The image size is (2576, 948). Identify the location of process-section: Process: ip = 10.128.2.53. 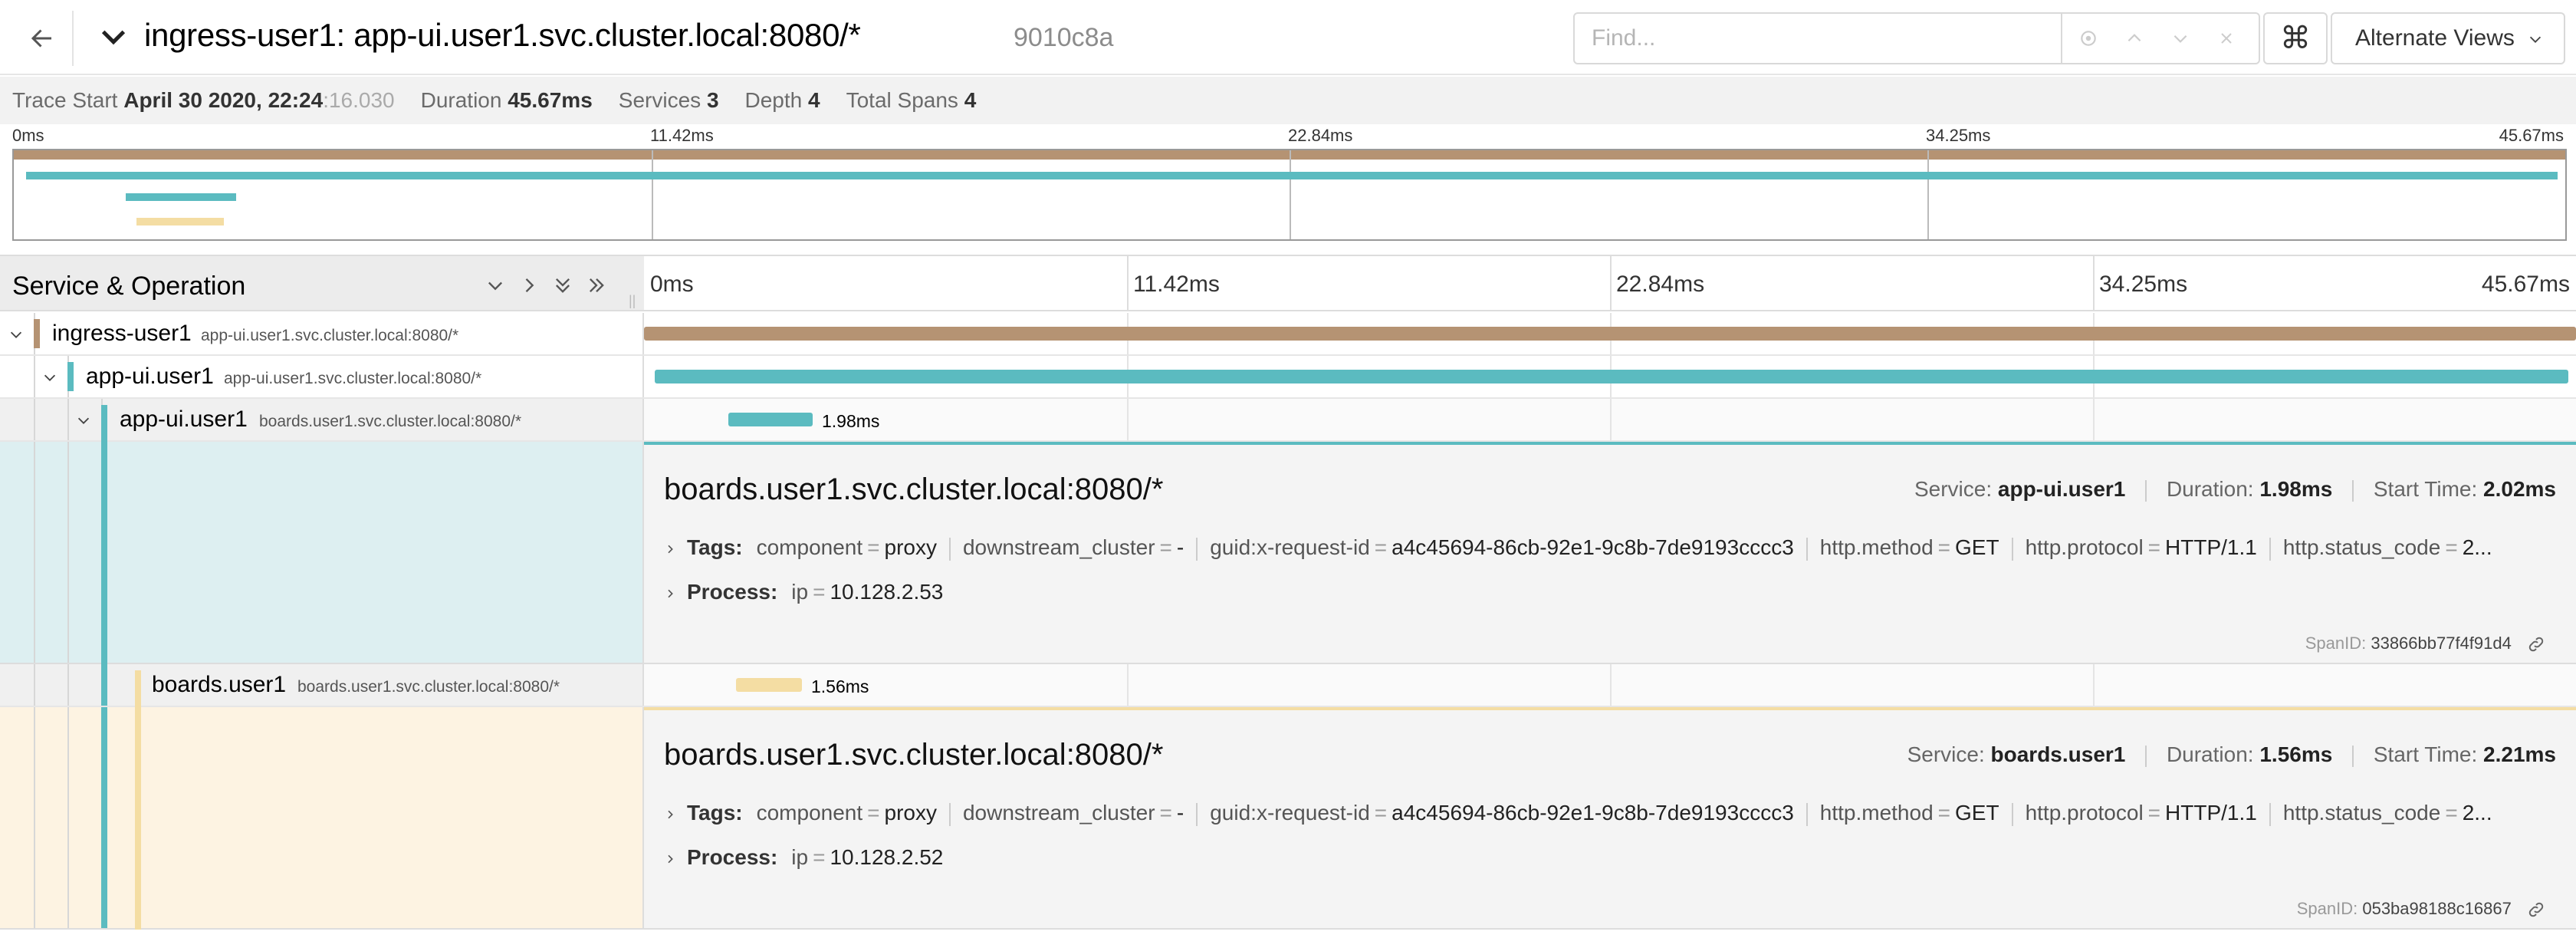
(1607, 592).